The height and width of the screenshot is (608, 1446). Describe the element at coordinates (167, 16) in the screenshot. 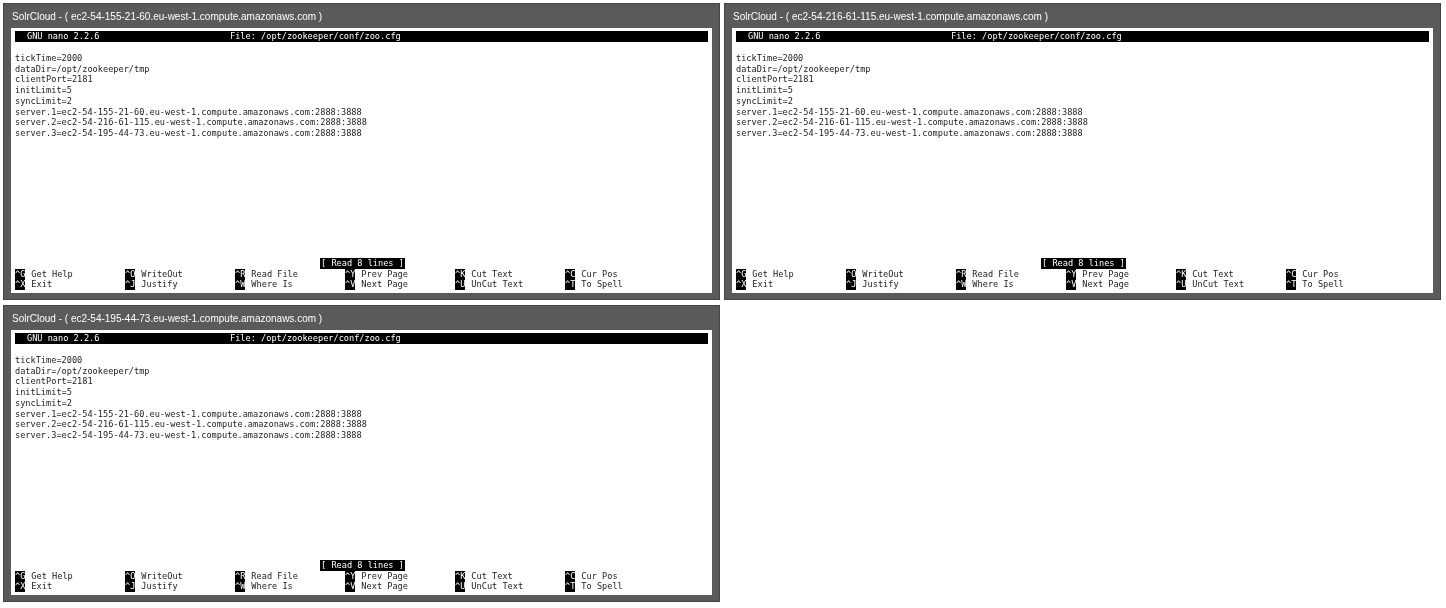

I see `window-title: SolrCloud - ( ec2-54-155-21-60.eu-west-1.compute.amazonaws.com )` at that location.